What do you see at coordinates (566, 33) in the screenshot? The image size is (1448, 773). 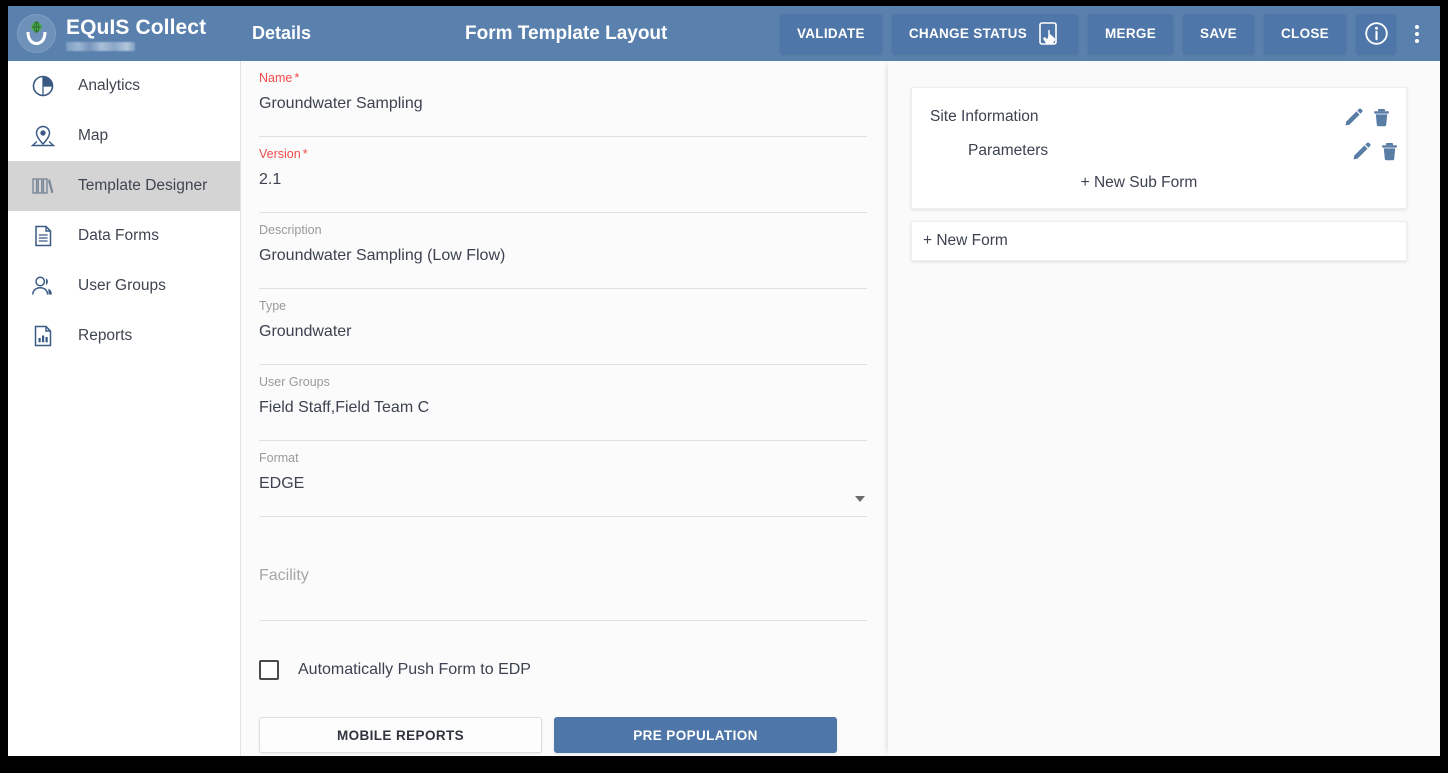 I see `page-title: Form Template Layout` at bounding box center [566, 33].